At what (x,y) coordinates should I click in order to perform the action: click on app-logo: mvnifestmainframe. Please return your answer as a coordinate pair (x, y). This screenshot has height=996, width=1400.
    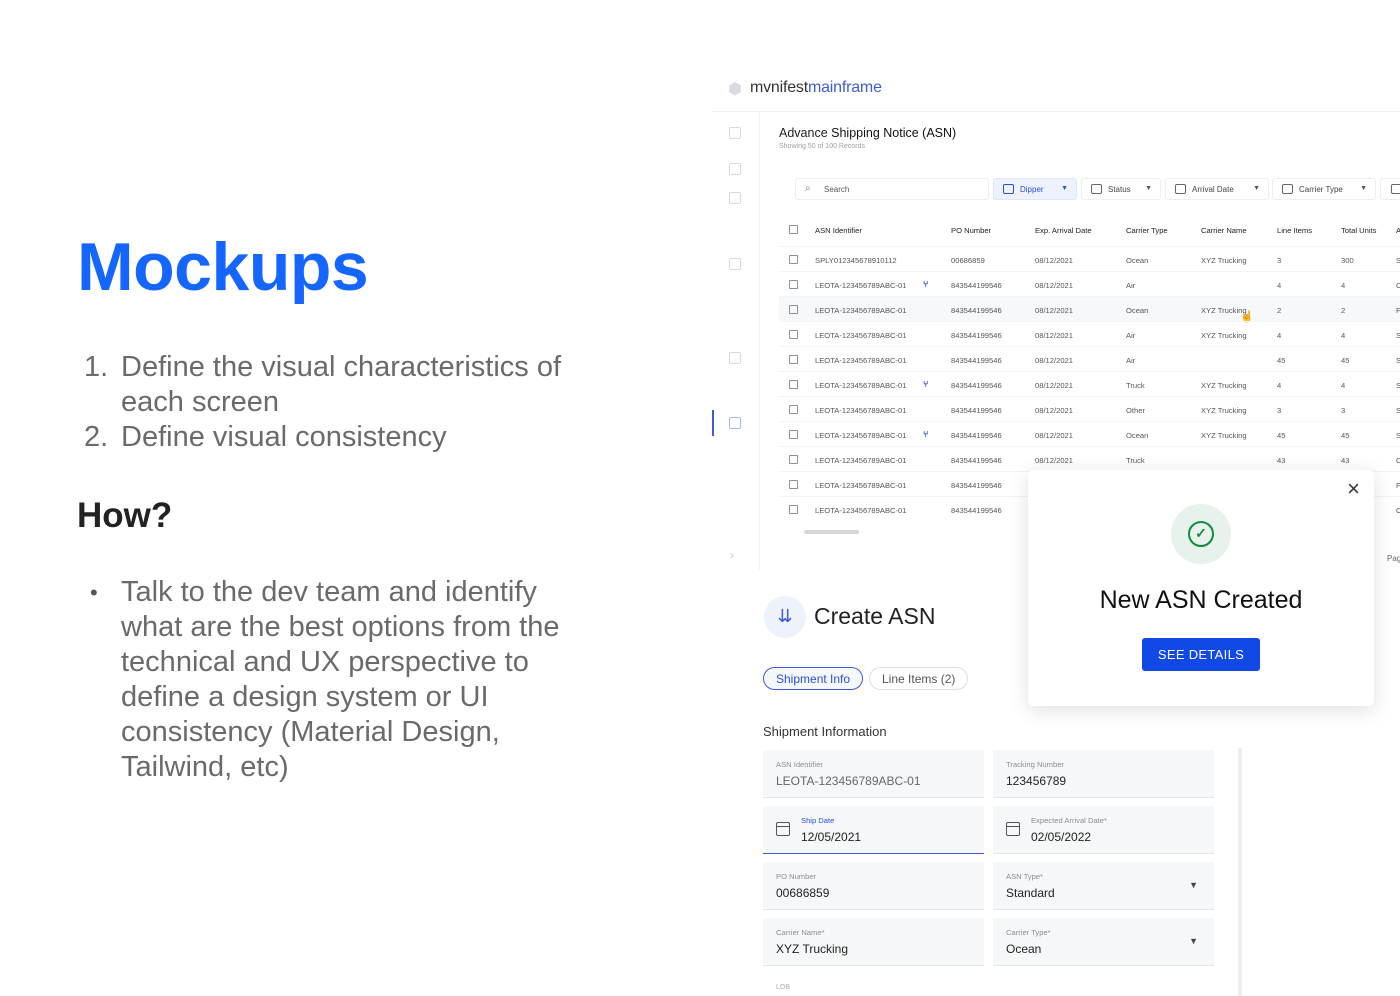
    Looking at the image, I should click on (816, 88).